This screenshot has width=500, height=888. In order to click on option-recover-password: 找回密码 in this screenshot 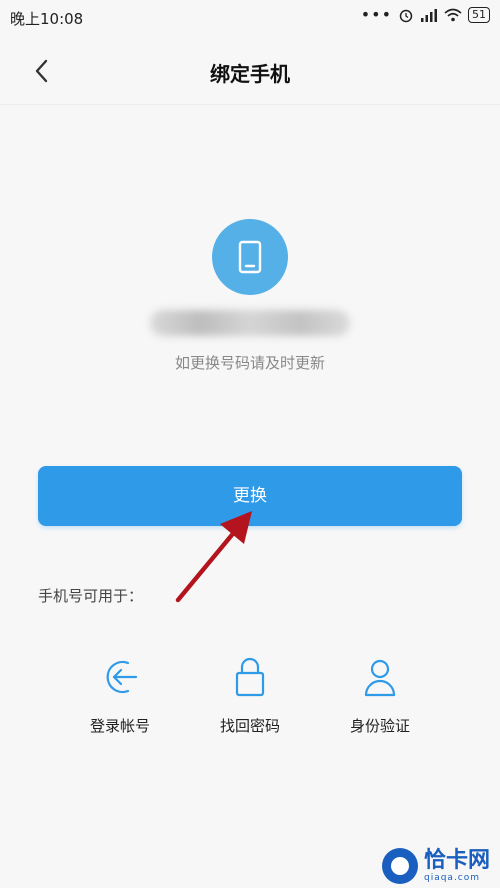, I will do `click(250, 695)`.